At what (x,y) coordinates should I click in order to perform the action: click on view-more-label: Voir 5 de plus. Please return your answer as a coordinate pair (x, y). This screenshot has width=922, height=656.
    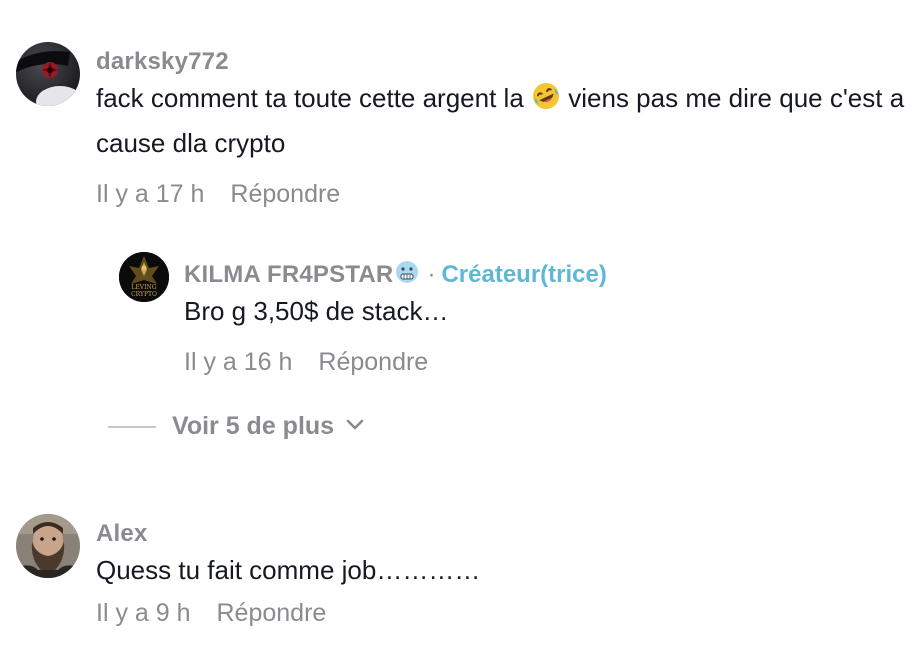
    Looking at the image, I should click on (253, 426).